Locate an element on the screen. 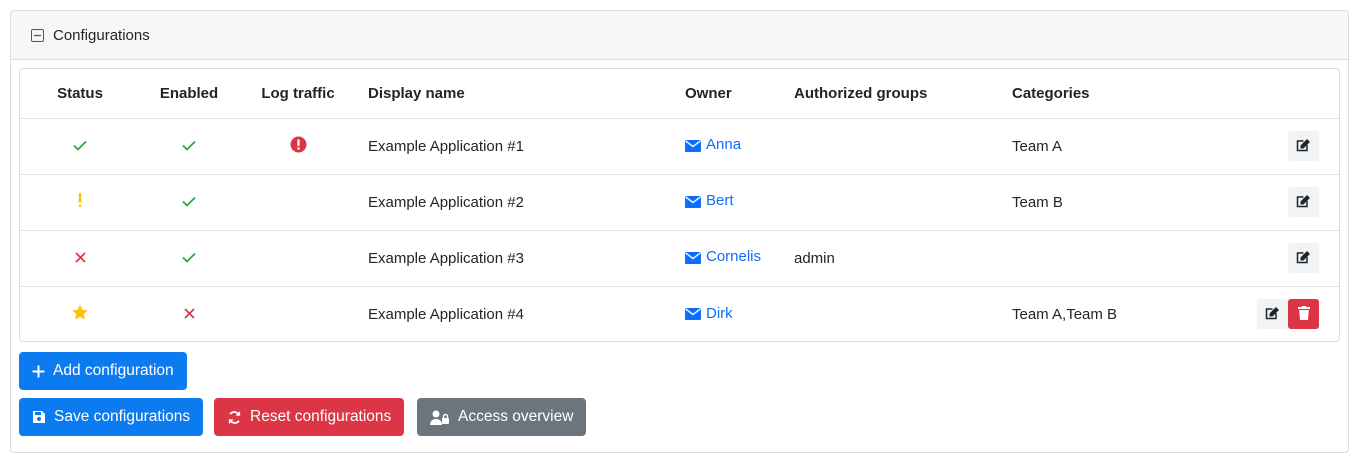 The width and height of the screenshot is (1359, 463). save-configurations-button: Save configurations is located at coordinates (111, 417).